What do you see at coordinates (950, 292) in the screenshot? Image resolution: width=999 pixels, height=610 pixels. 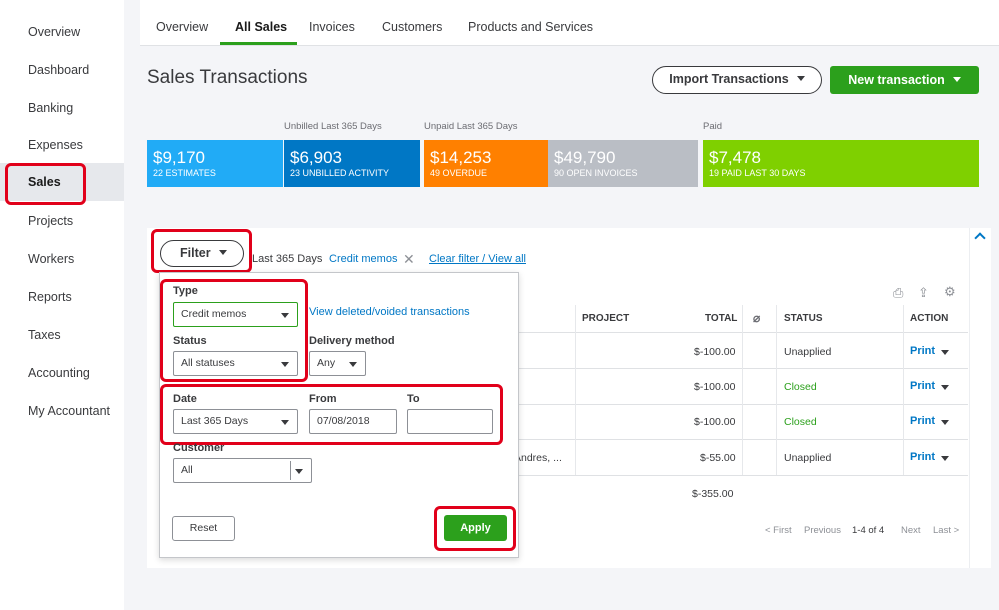 I see `gear-icon: ⚙` at bounding box center [950, 292].